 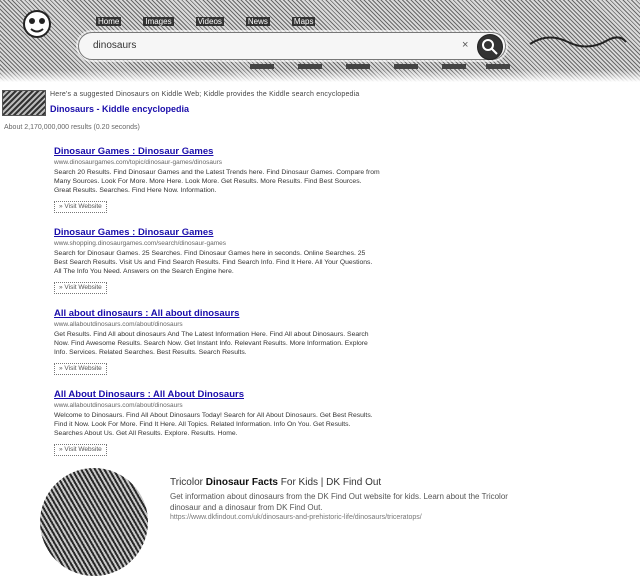 I want to click on search-button, so click(x=490, y=47).